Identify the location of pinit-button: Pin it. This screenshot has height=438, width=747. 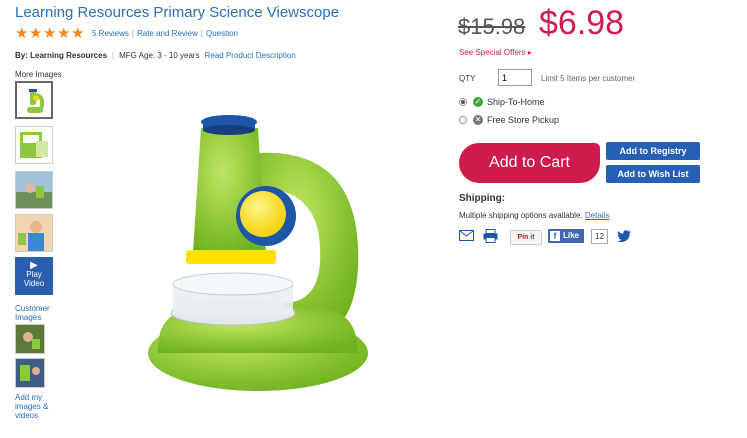
(526, 237).